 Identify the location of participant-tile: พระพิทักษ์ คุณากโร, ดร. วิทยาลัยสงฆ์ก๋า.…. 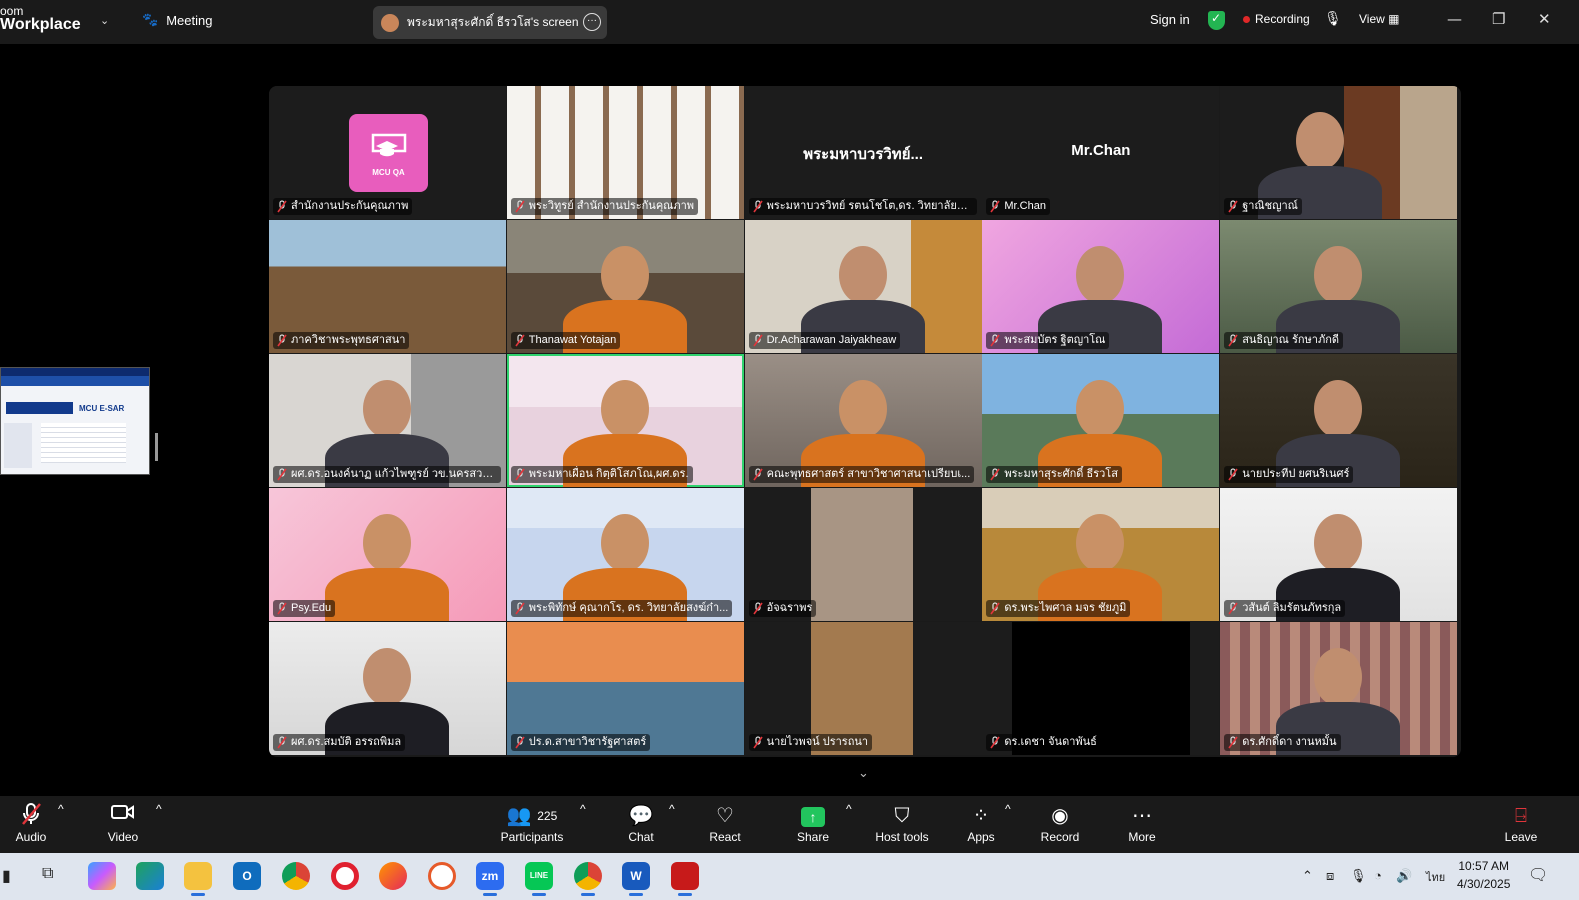
(625, 554).